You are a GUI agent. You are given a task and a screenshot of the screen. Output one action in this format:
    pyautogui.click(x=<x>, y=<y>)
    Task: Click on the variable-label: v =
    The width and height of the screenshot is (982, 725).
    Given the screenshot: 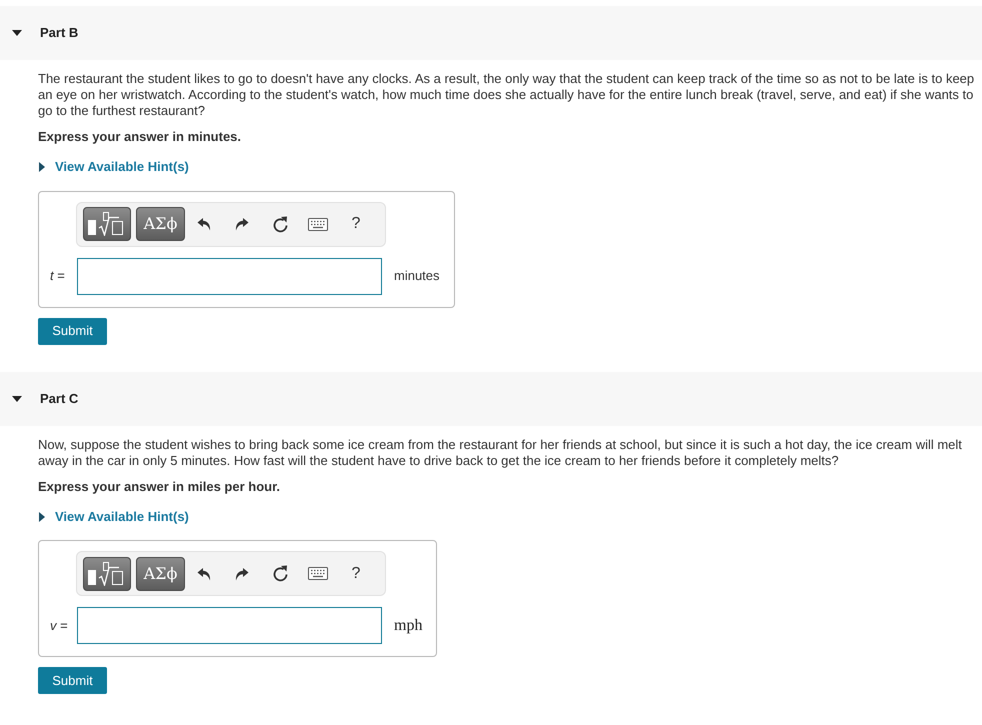 What is the action you would take?
    pyautogui.click(x=59, y=625)
    